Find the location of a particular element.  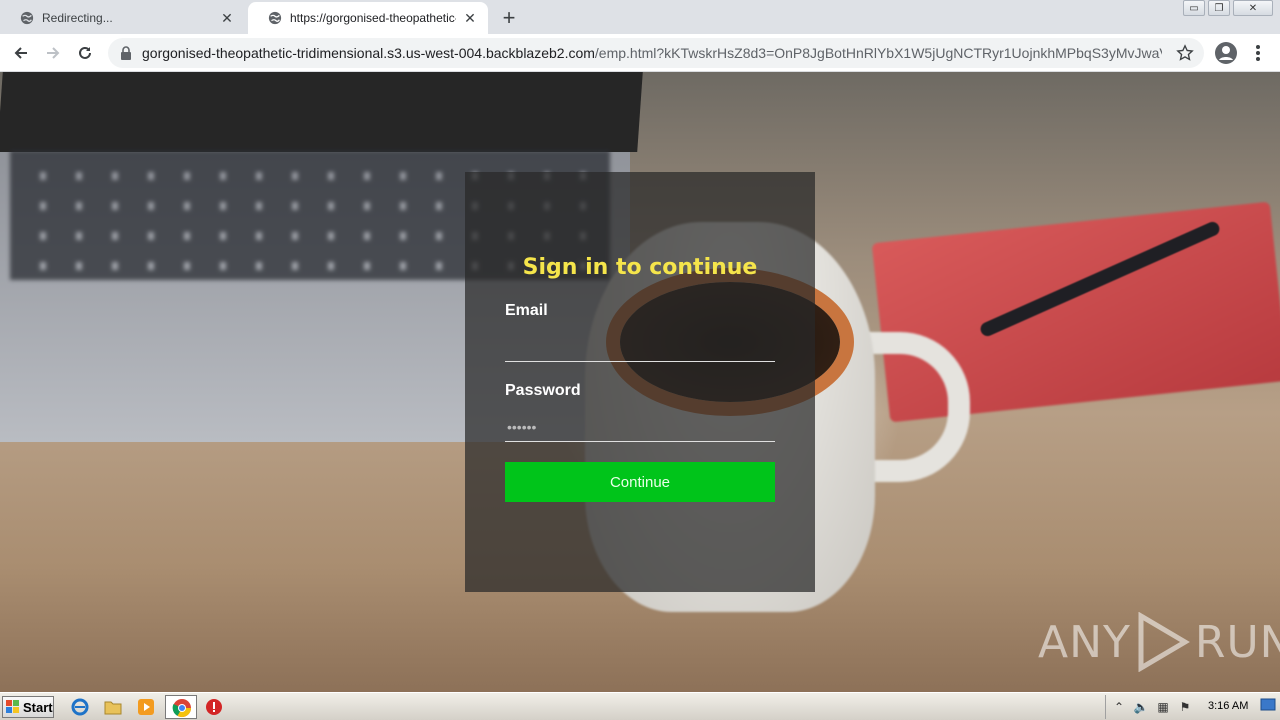

anyrun-watermark: ANY RUN is located at coordinates (1159, 642).